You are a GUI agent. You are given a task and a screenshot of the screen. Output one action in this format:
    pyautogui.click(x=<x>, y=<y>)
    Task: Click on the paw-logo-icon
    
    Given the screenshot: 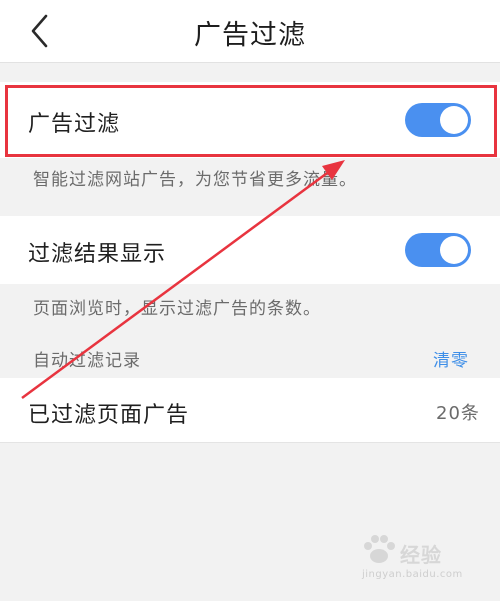 What is the action you would take?
    pyautogui.click(x=379, y=549)
    